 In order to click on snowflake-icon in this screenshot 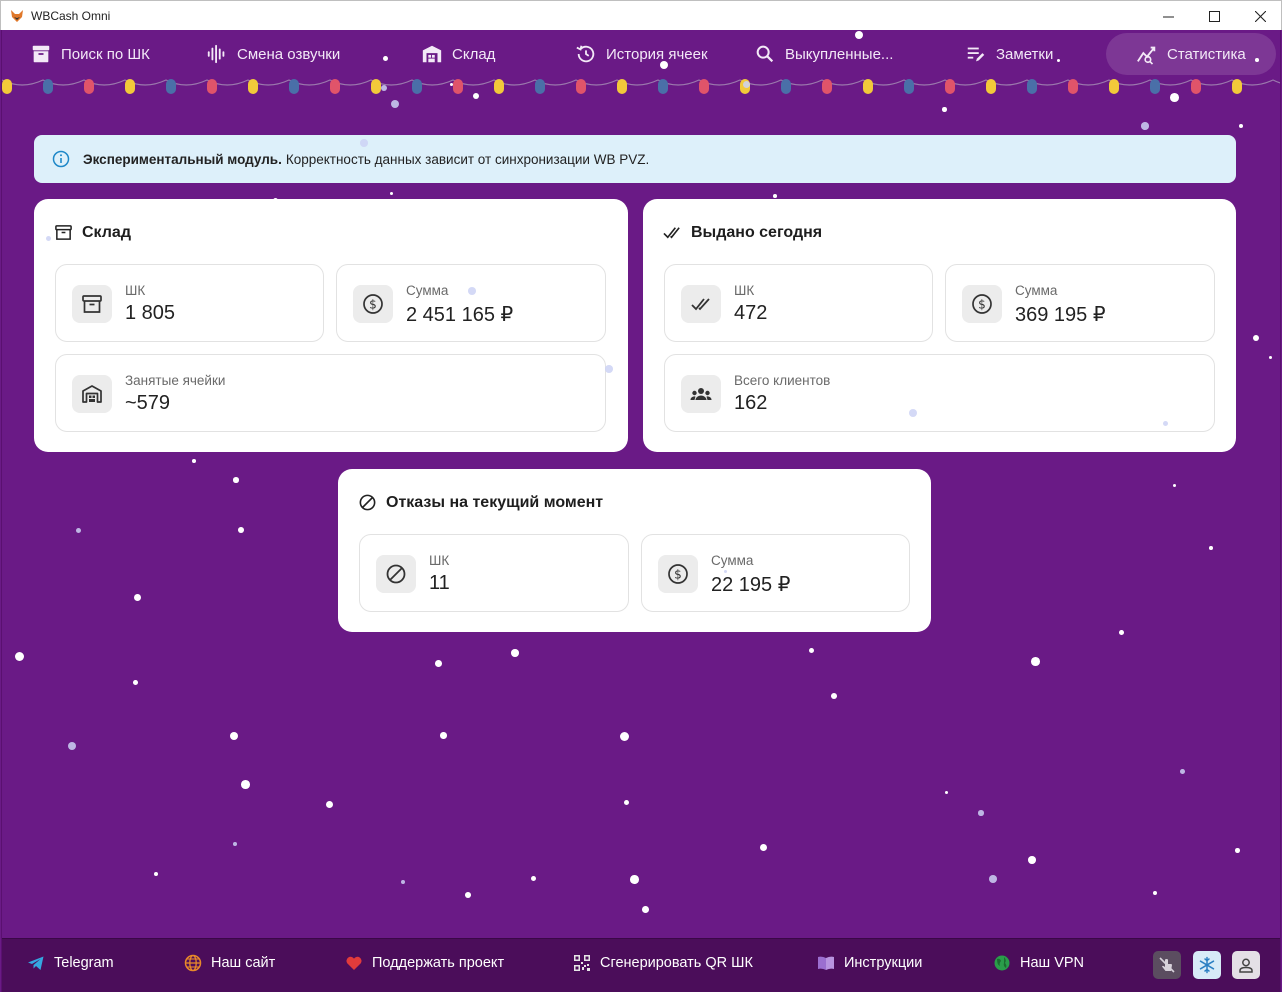, I will do `click(1207, 965)`.